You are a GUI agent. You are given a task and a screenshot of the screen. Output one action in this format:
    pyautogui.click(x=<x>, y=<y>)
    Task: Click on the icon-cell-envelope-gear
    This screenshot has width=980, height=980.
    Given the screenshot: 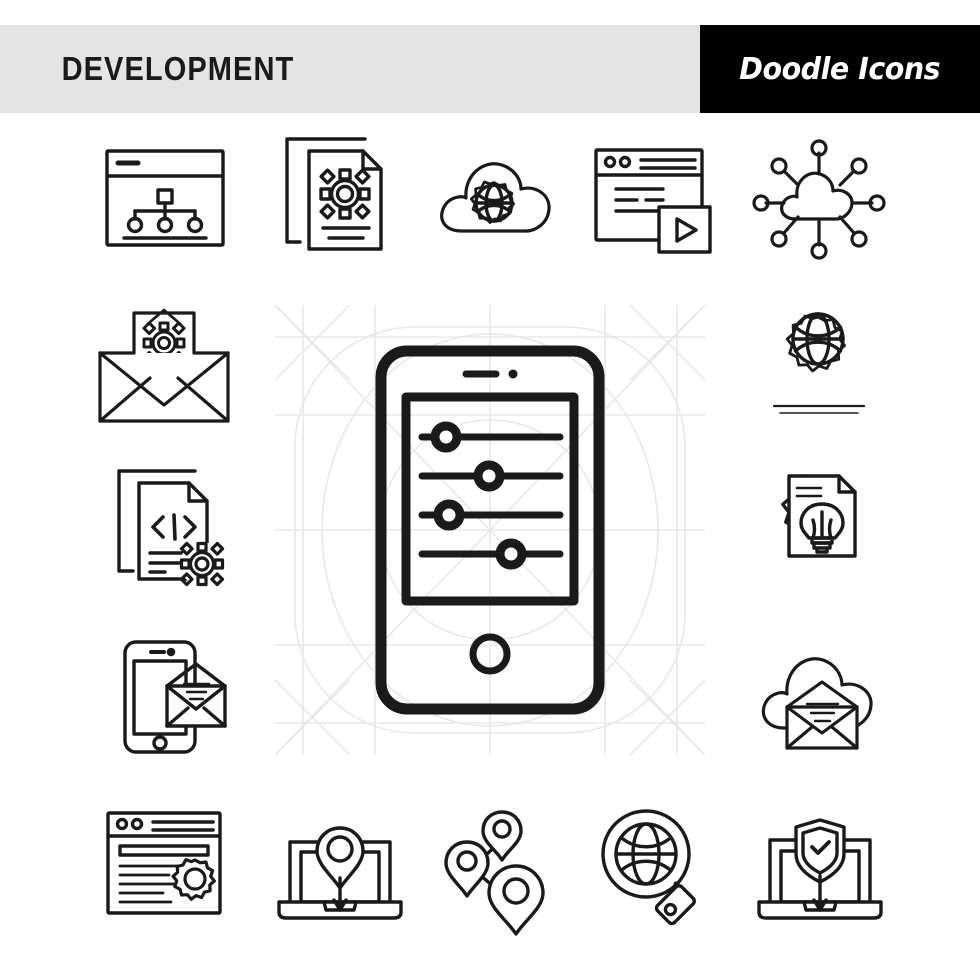 What is the action you would take?
    pyautogui.click(x=164, y=365)
    